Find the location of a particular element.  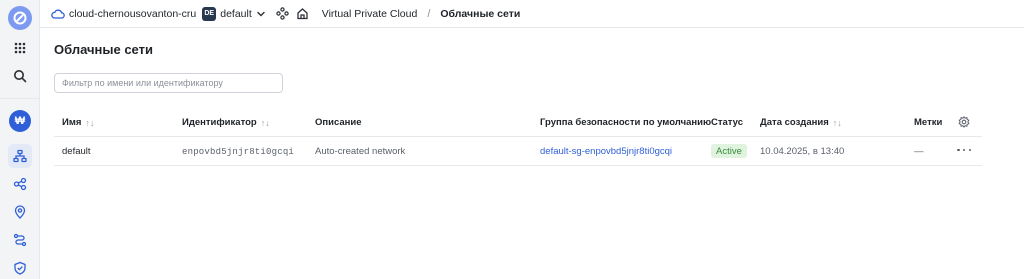

status-badge: Active is located at coordinates (729, 151).